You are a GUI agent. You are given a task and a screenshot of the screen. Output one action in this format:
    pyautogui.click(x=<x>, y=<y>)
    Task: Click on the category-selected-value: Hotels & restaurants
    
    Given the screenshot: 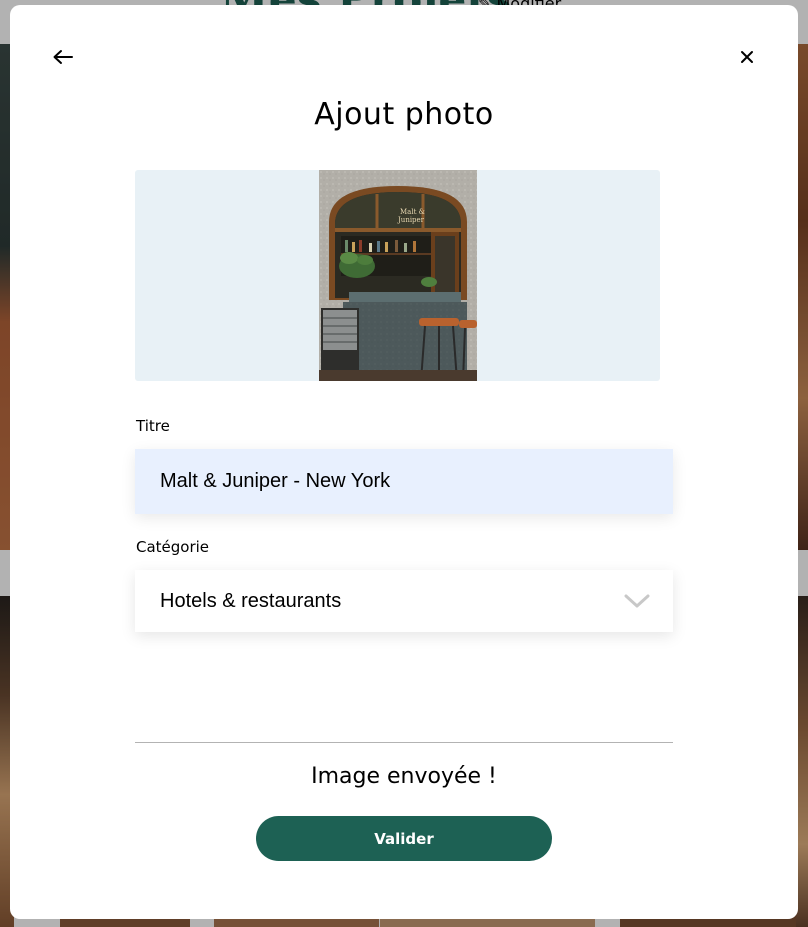 What is the action you would take?
    pyautogui.click(x=251, y=600)
    